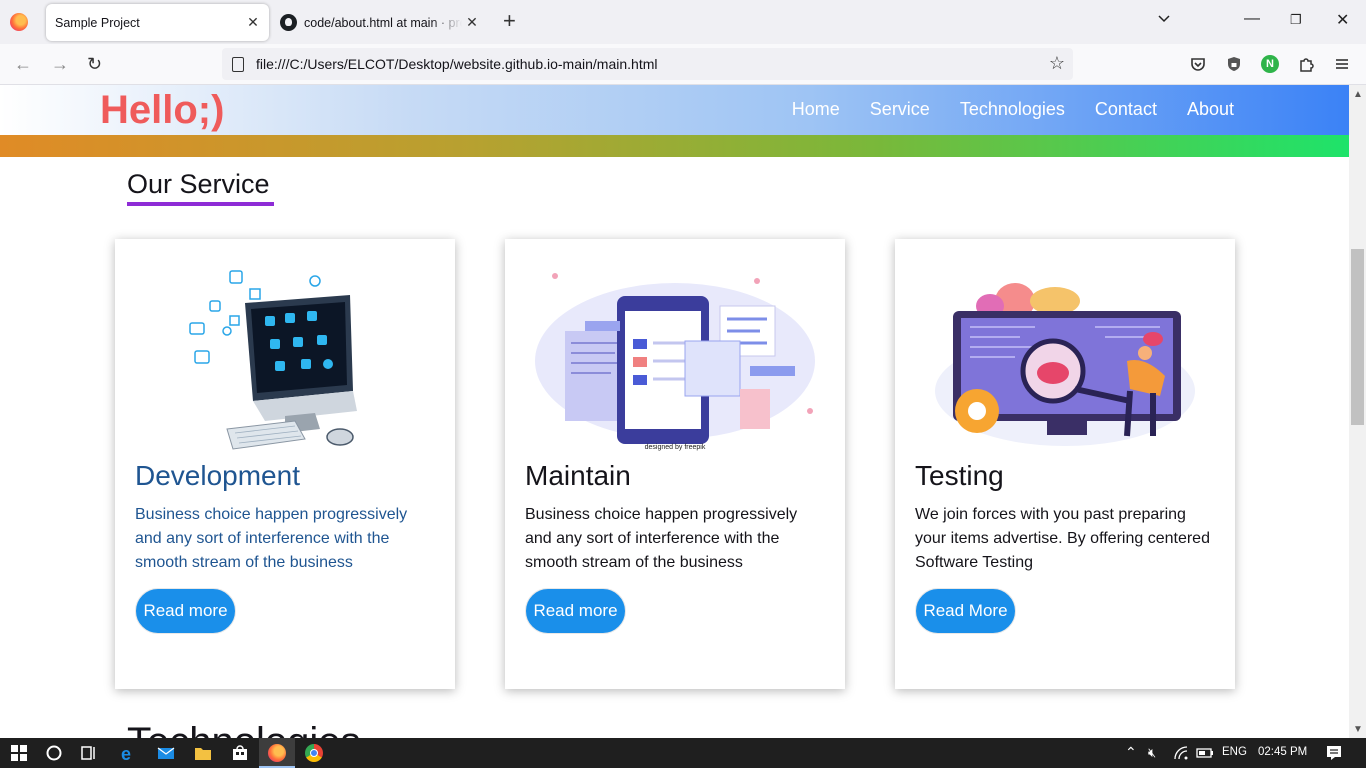 This screenshot has height=768, width=1366. What do you see at coordinates (314, 753) in the screenshot?
I see `chrome-icon` at bounding box center [314, 753].